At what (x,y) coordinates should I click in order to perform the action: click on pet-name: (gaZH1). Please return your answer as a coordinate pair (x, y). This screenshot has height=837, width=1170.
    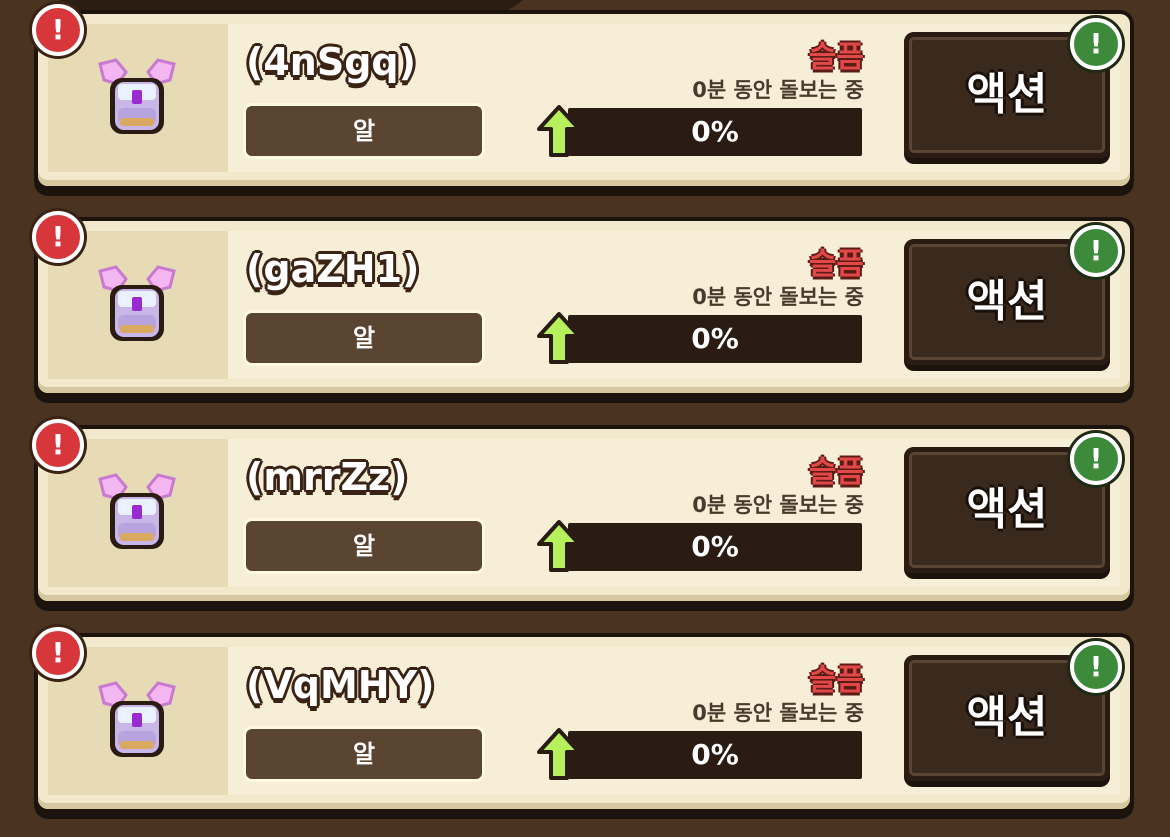
    Looking at the image, I should click on (333, 269).